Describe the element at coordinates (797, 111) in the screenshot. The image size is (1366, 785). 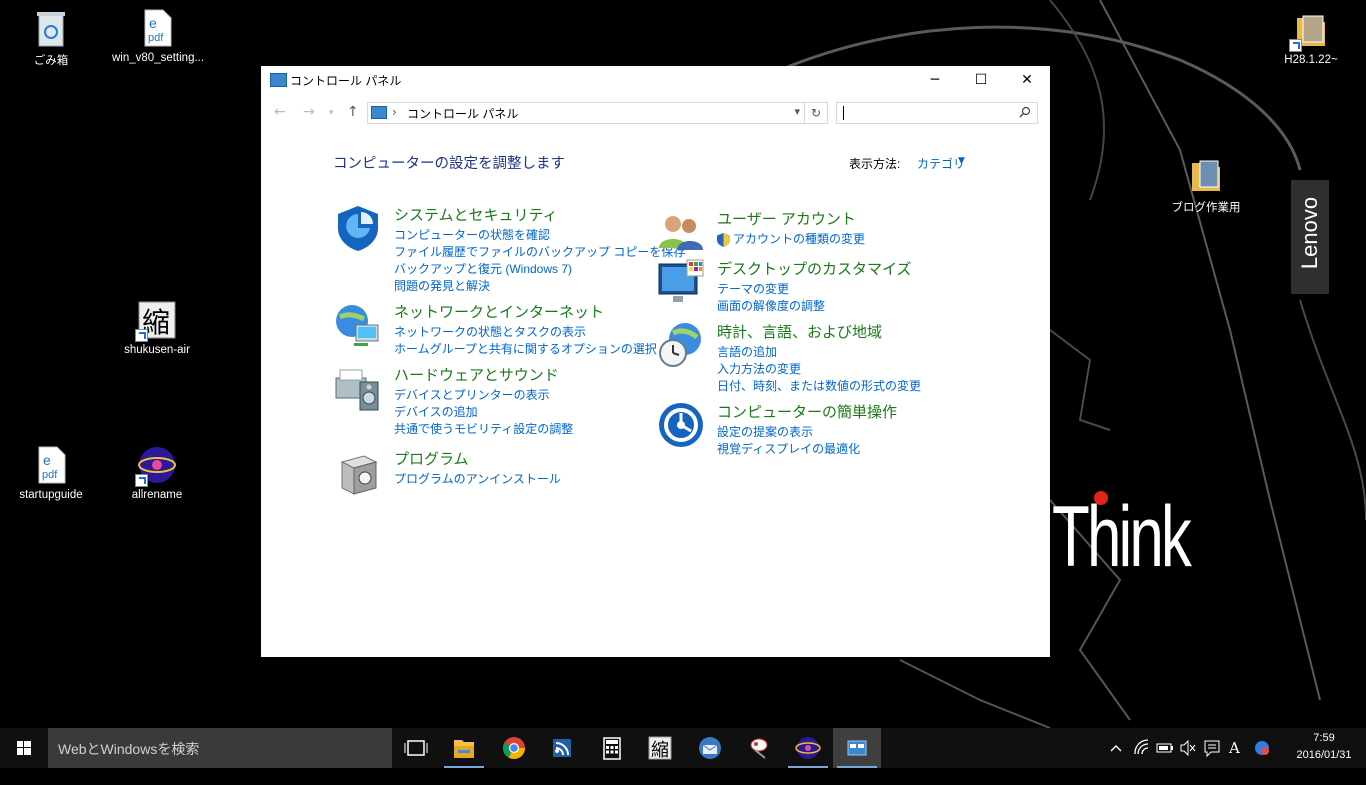
I see `address-dropdown-icon: ▾` at that location.